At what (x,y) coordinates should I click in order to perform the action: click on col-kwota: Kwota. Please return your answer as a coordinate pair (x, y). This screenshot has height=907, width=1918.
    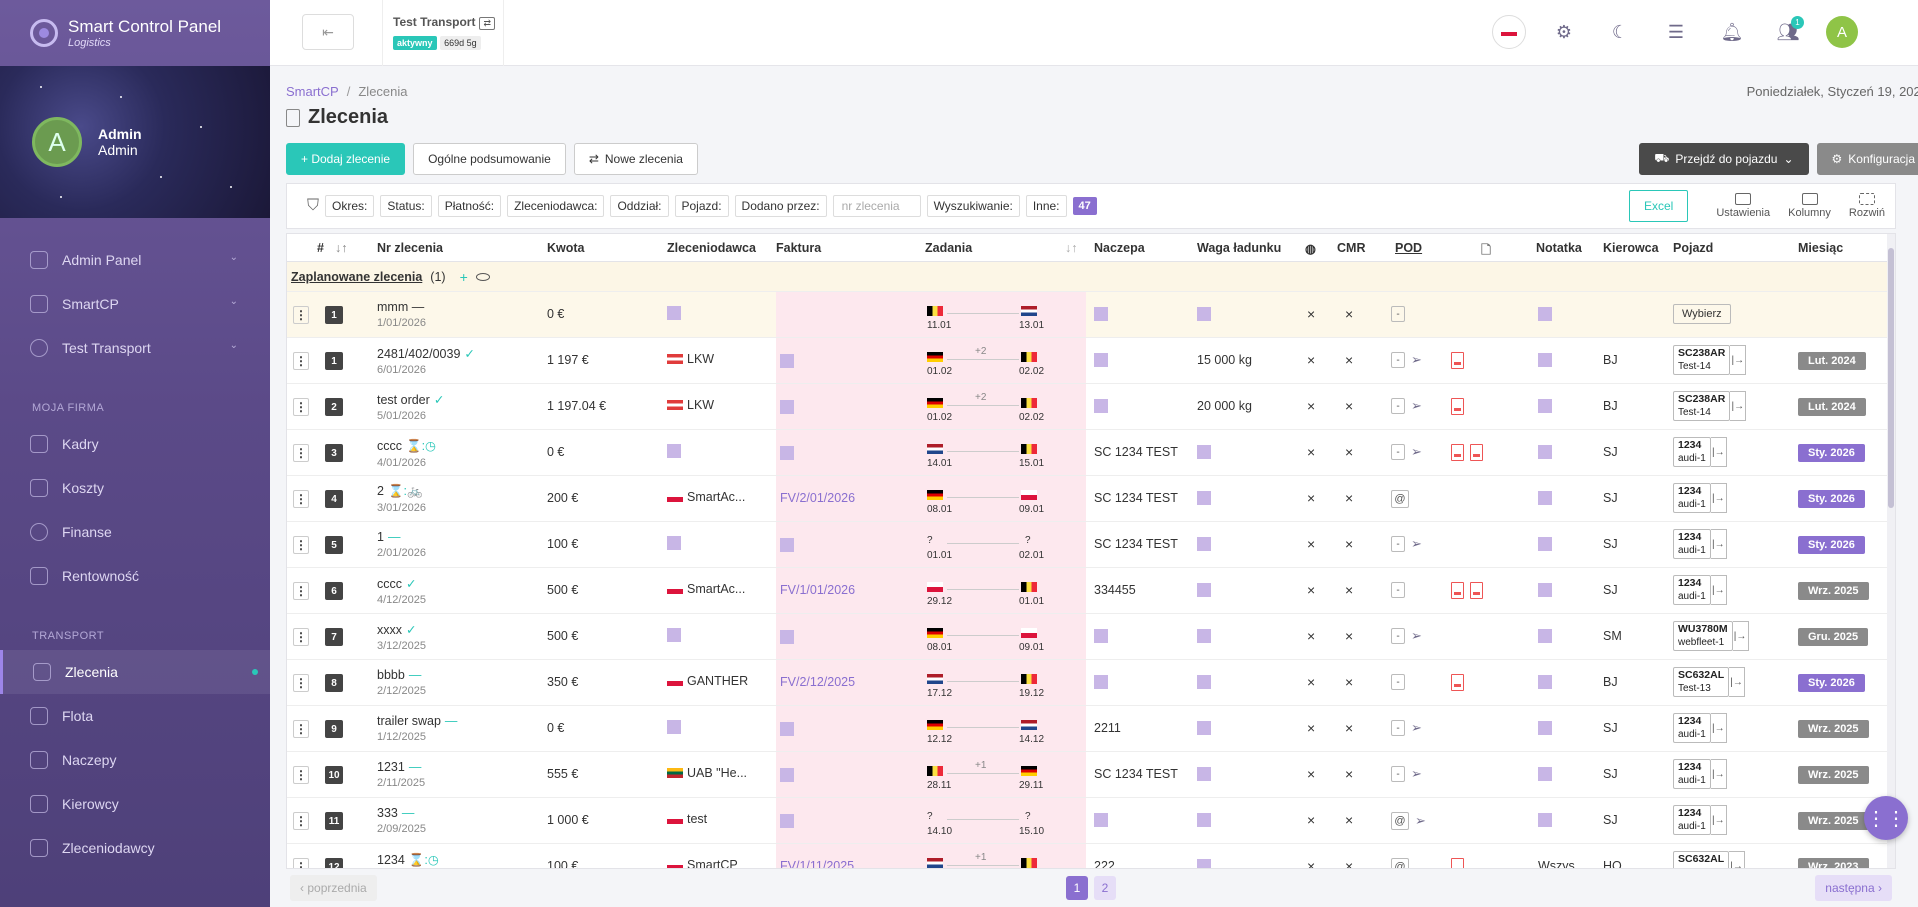
    Looking at the image, I should click on (566, 248).